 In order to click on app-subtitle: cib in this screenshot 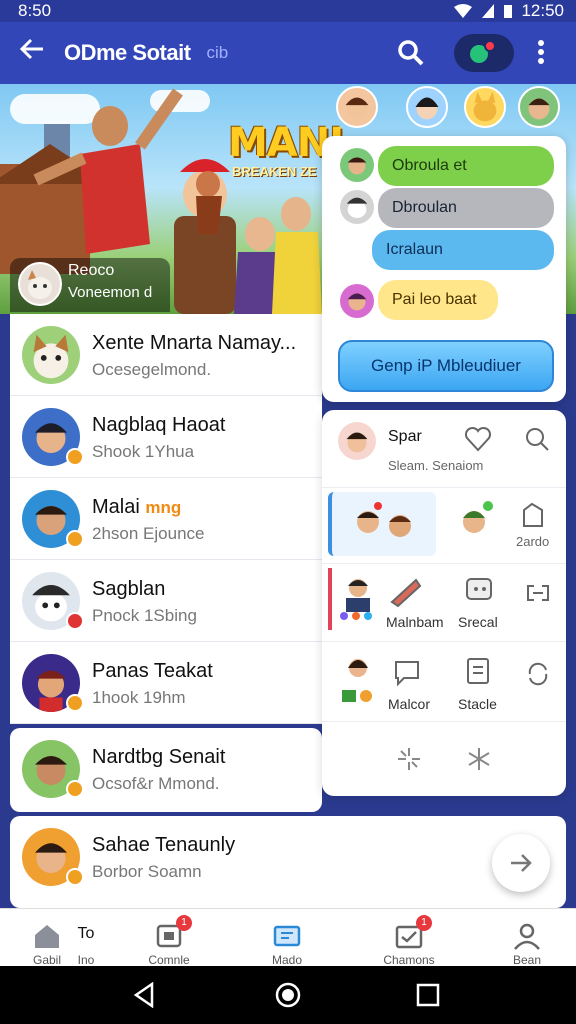, I will do `click(217, 52)`.